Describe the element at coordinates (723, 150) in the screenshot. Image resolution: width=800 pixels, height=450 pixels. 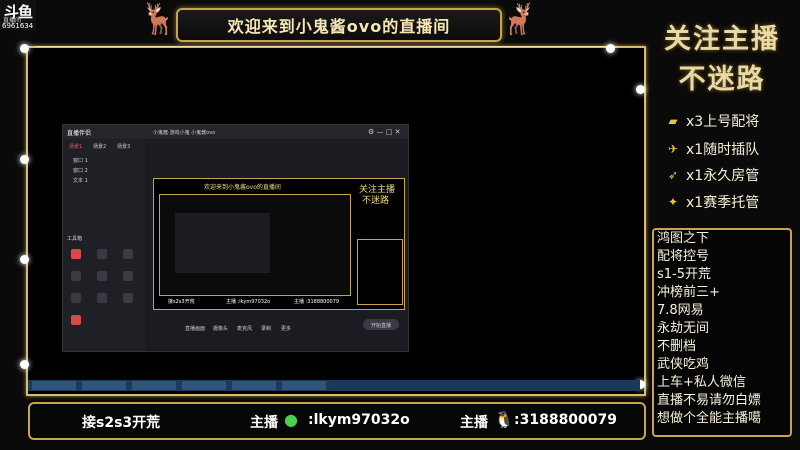
I see `perk-label: x1随时插队` at that location.